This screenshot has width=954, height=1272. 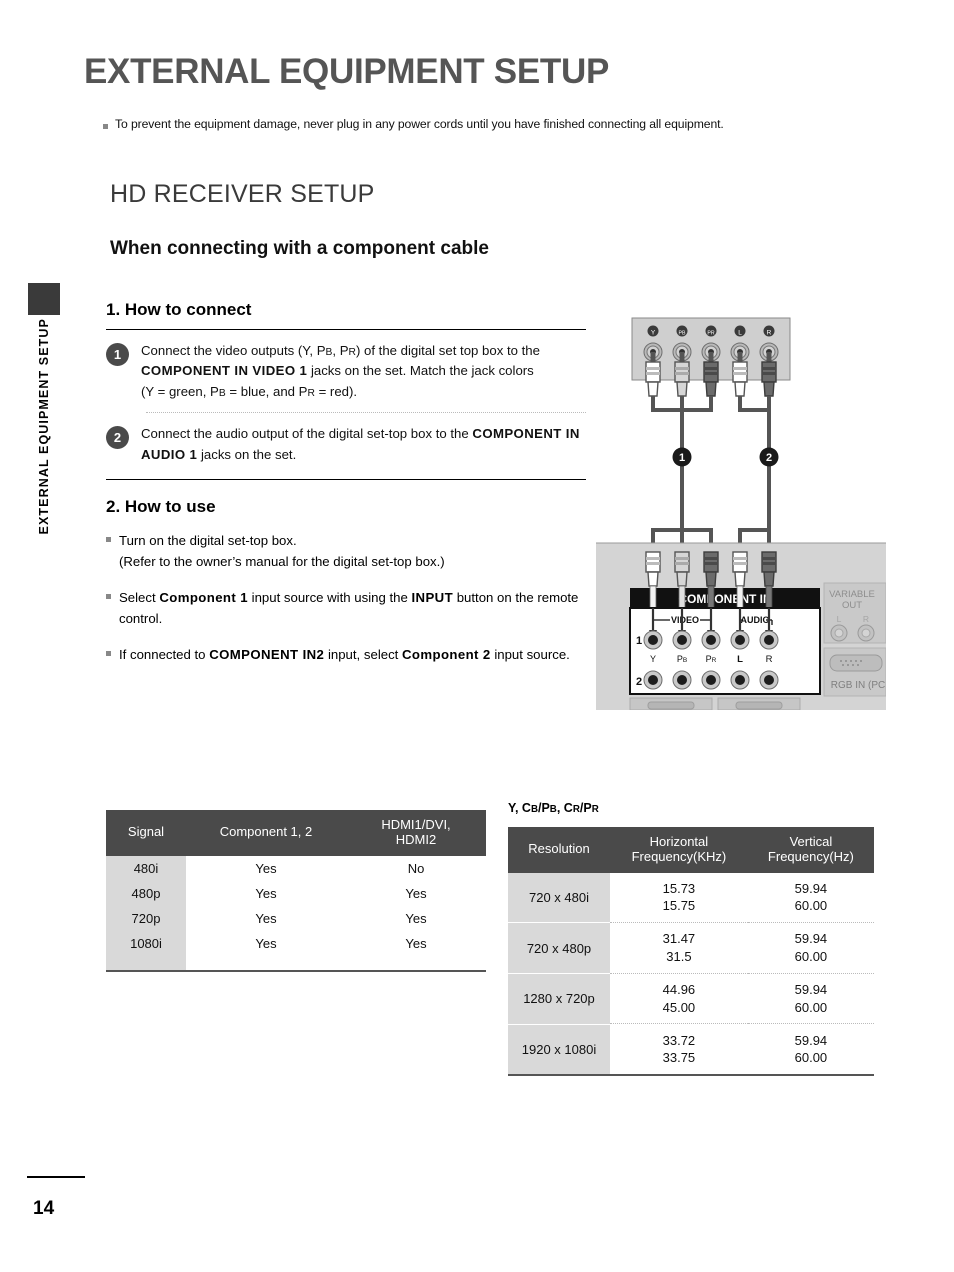 I want to click on step-1-line2-sub-r: R, so click(x=311, y=393).